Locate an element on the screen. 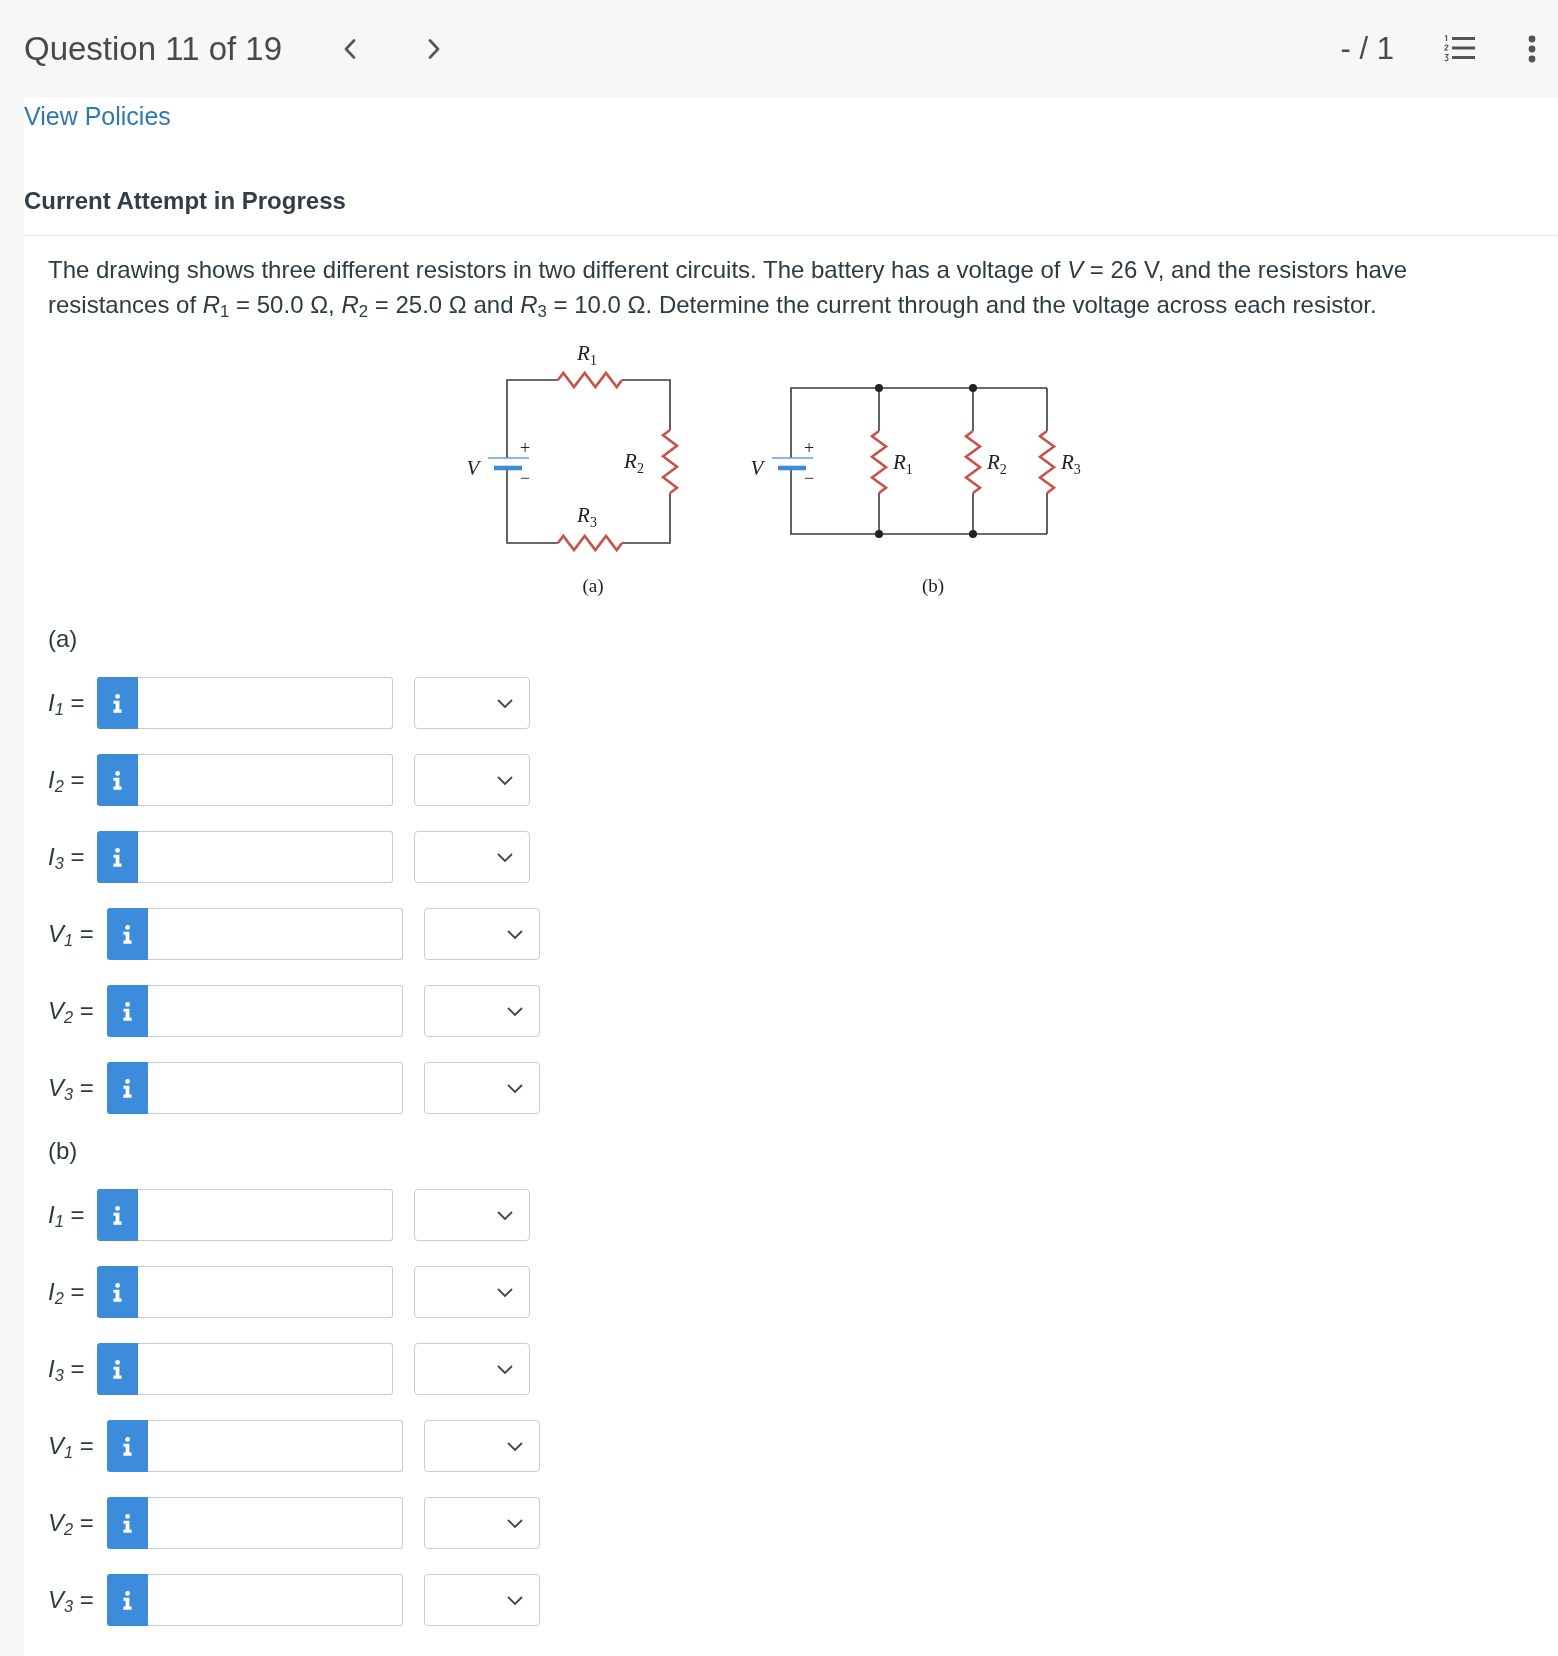 This screenshot has width=1558, height=1656. chevron-right-icon is located at coordinates (434, 48).